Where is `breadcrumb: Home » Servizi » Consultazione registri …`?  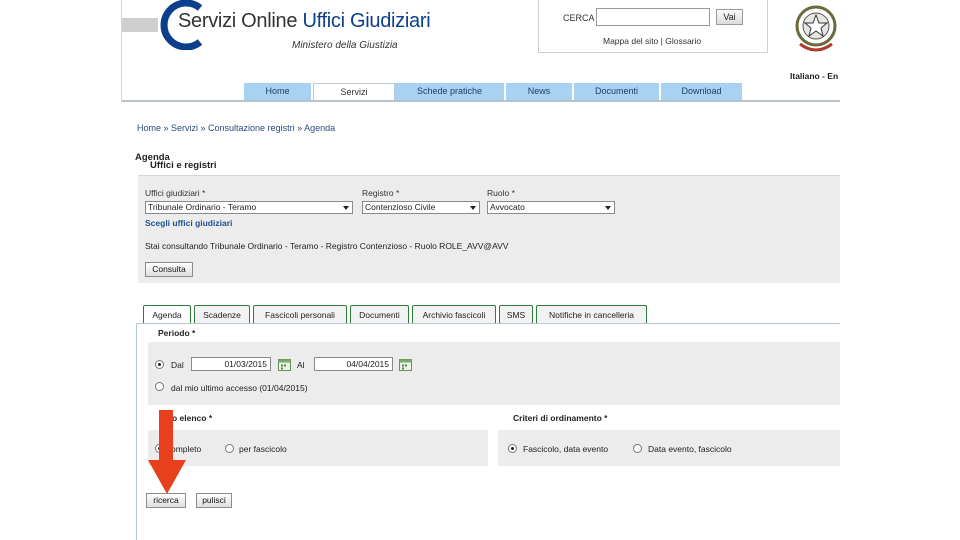 breadcrumb: Home » Servizi » Consultazione registri … is located at coordinates (236, 128).